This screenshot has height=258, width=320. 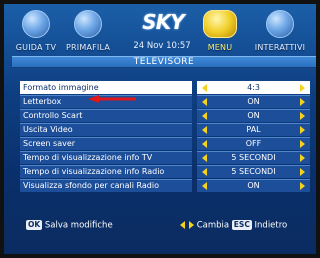 I want to click on setting-value-selector: PAL, so click(x=253, y=129).